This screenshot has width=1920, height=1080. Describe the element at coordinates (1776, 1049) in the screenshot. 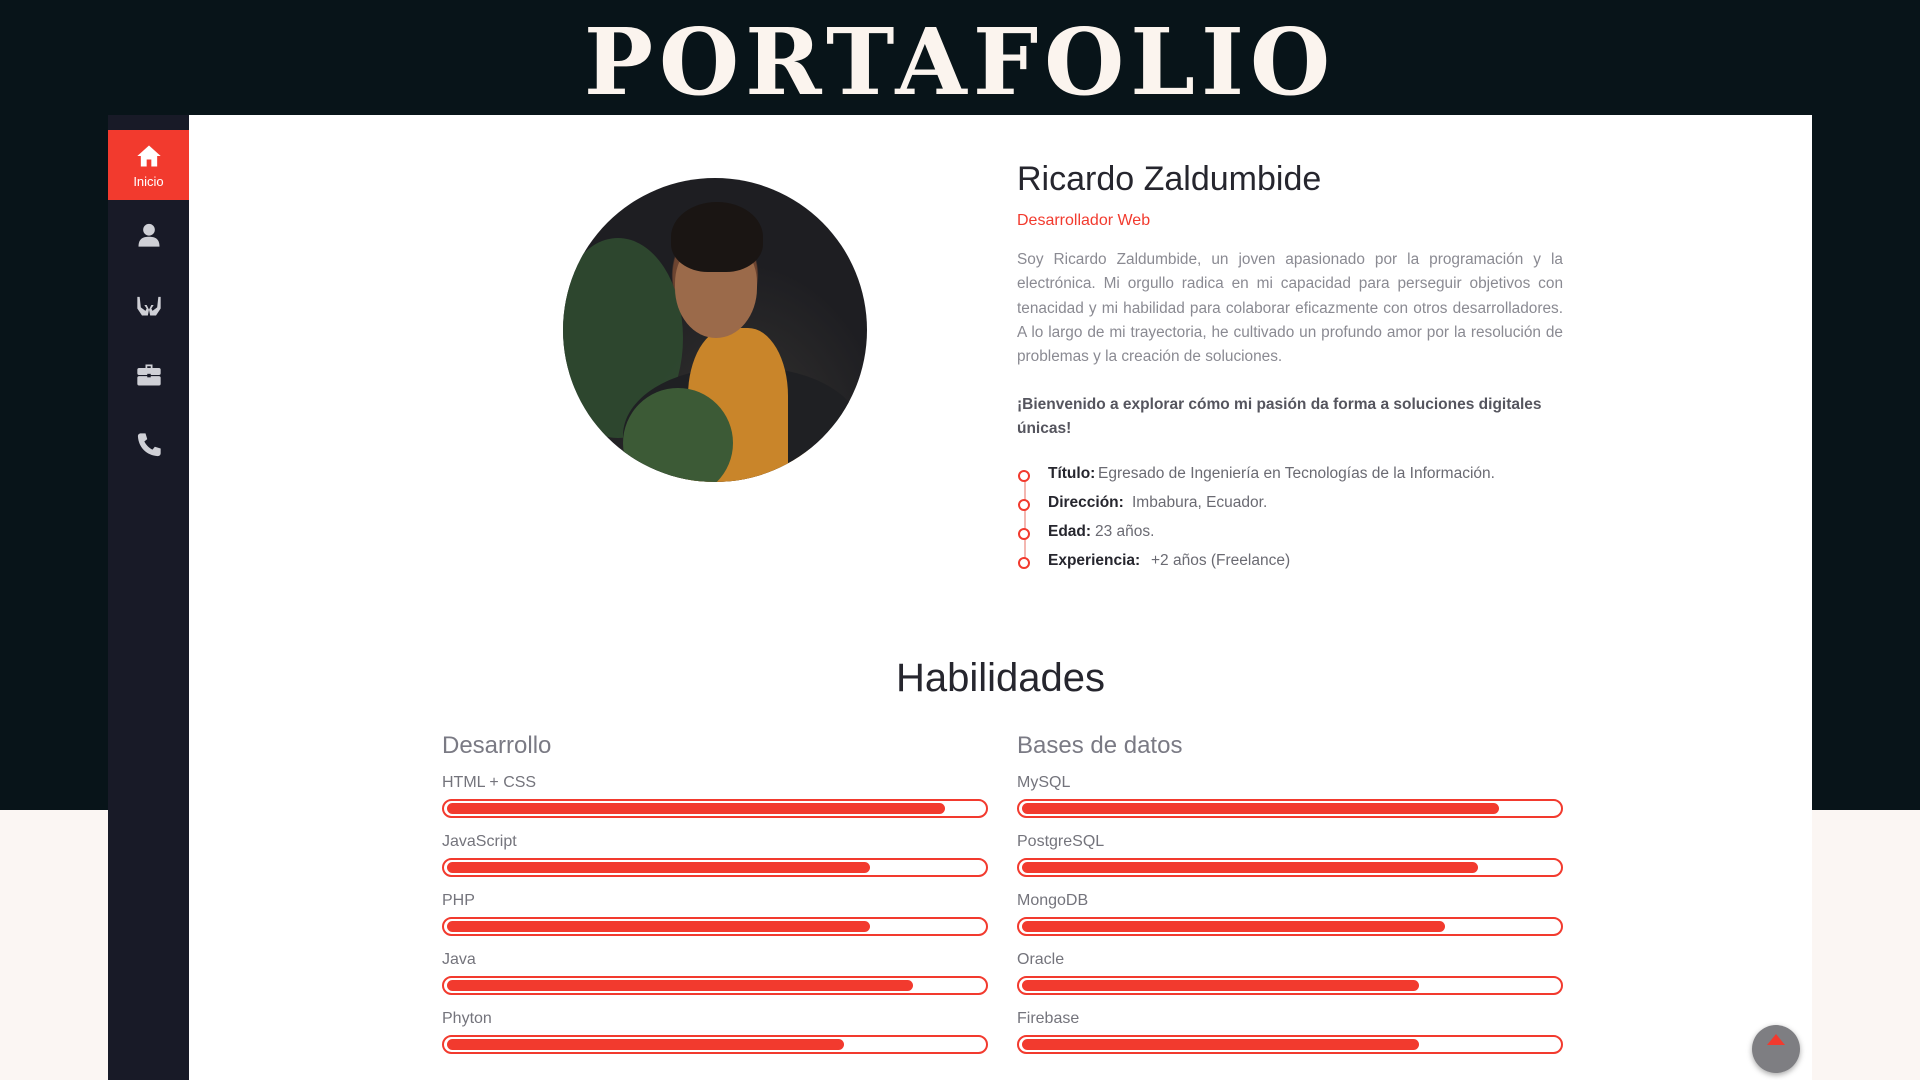

I see `scroll-to-top-button` at that location.